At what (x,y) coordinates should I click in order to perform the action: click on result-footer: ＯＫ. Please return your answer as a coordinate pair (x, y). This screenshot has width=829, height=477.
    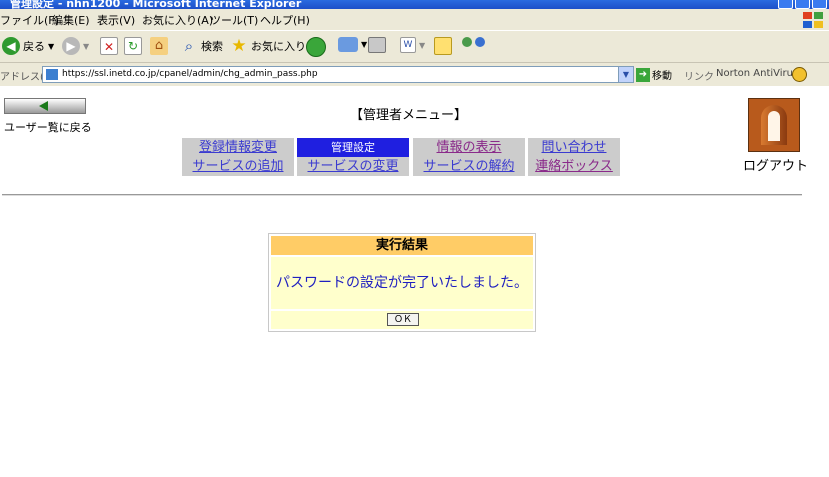
    Looking at the image, I should click on (402, 320).